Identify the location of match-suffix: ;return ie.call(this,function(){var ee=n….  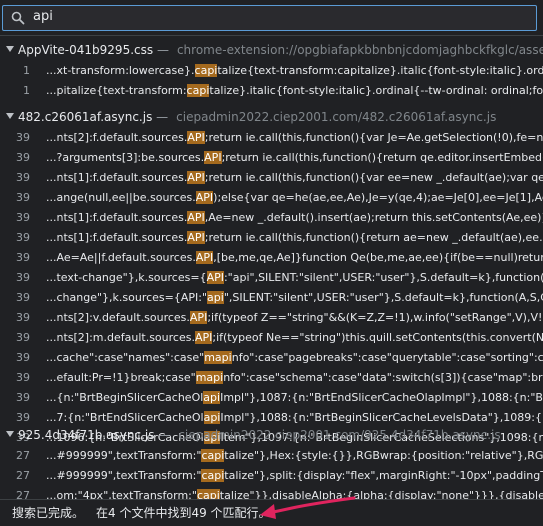
(373, 177).